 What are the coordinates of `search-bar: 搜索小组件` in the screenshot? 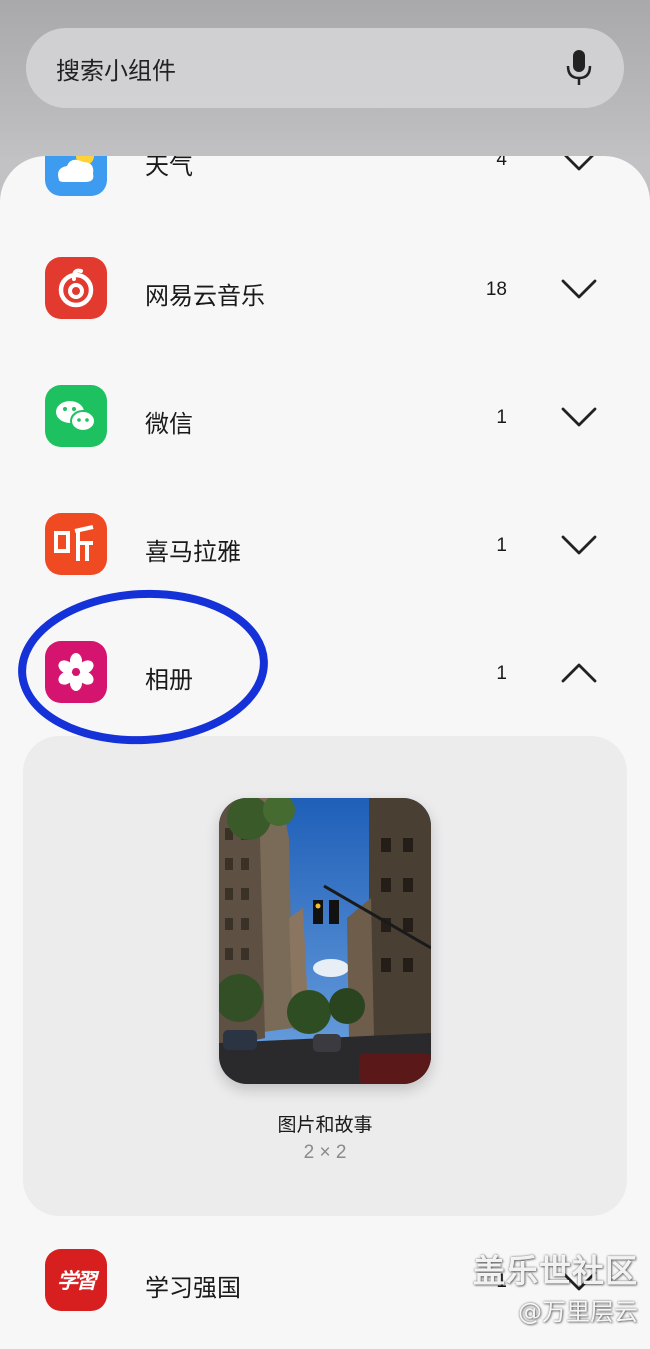 It's located at (325, 68).